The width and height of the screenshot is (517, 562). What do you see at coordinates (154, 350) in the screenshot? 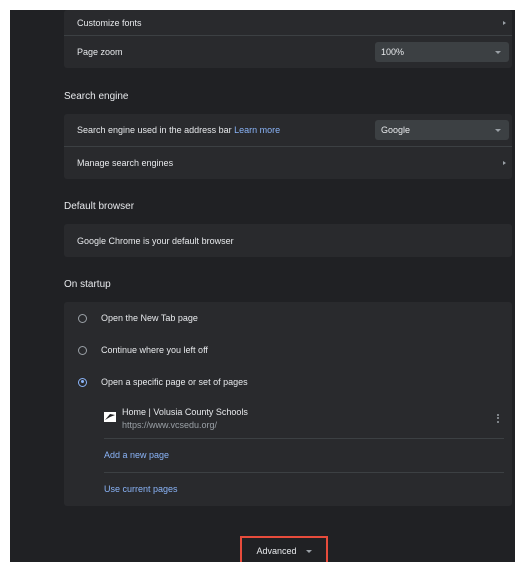
I see `startup-option-label: Continue where you left off` at bounding box center [154, 350].